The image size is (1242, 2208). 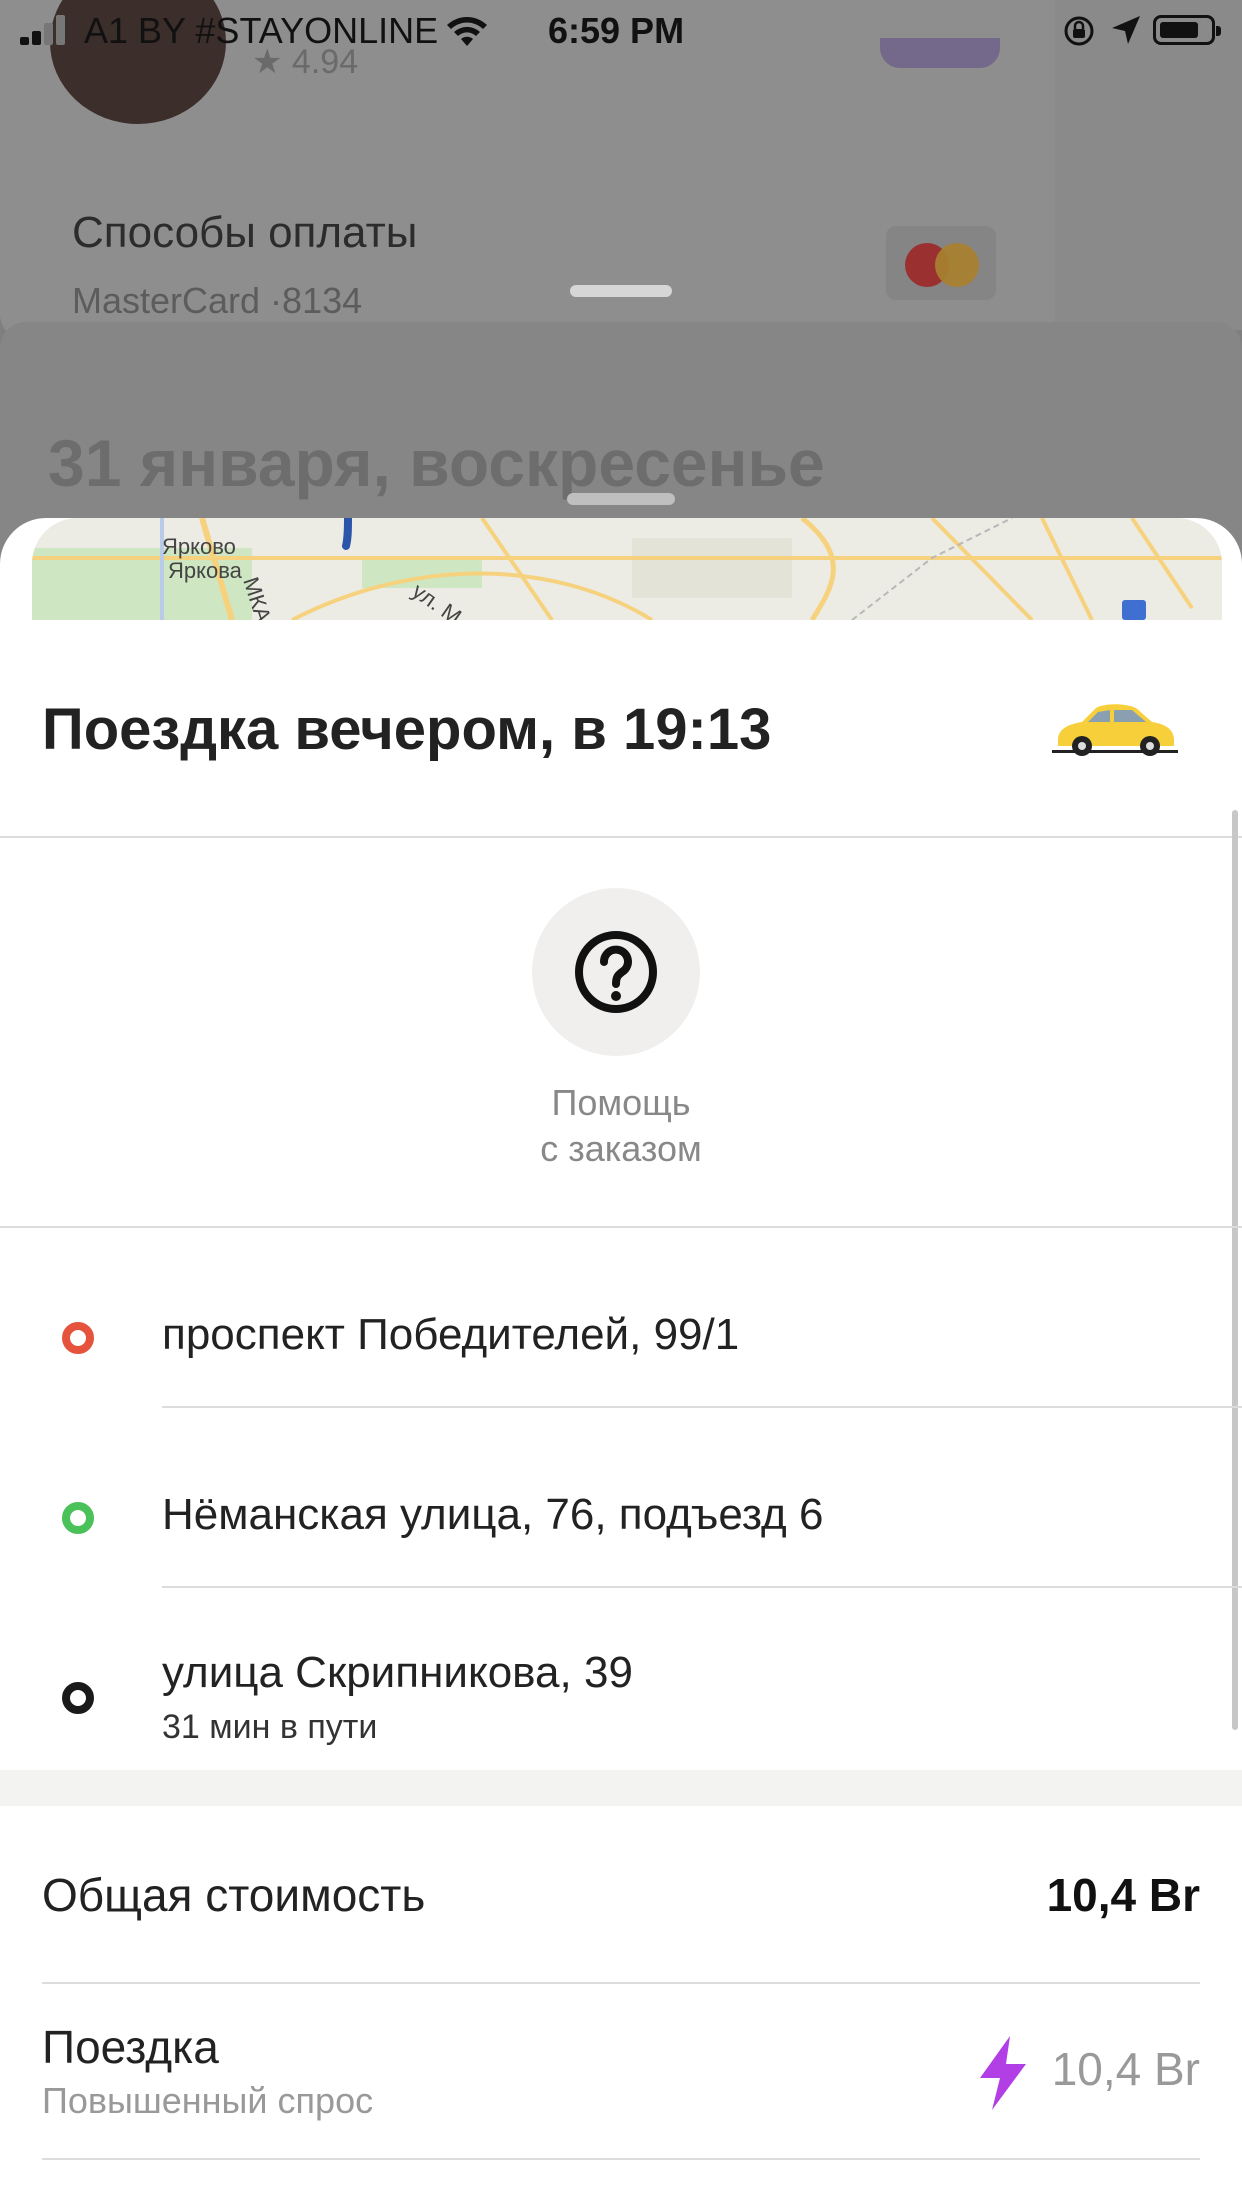 I want to click on carrier-label: A1 BY #STAYONLINE, so click(x=261, y=30).